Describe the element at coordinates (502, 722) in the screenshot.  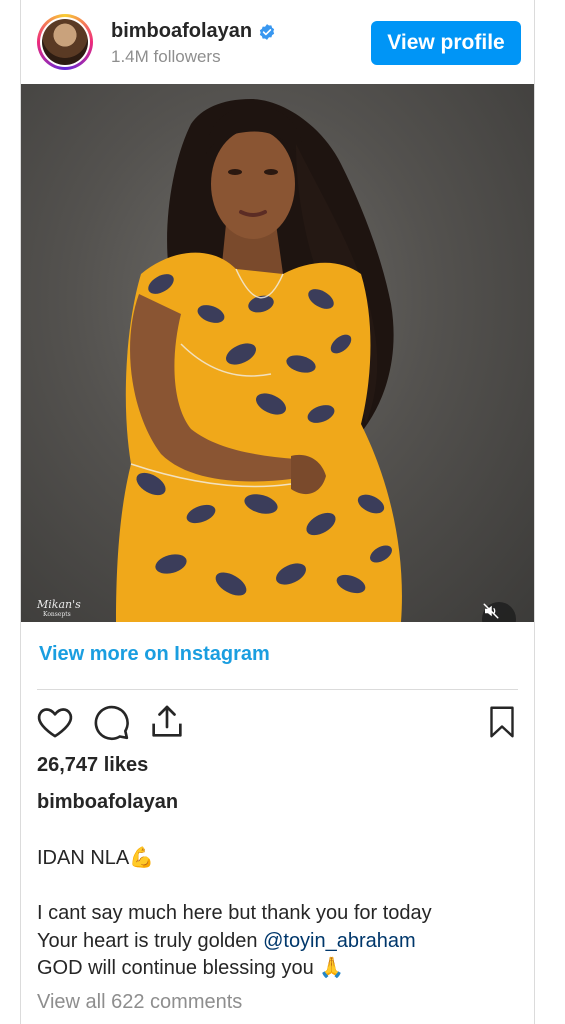
I see `bookmark-icon` at that location.